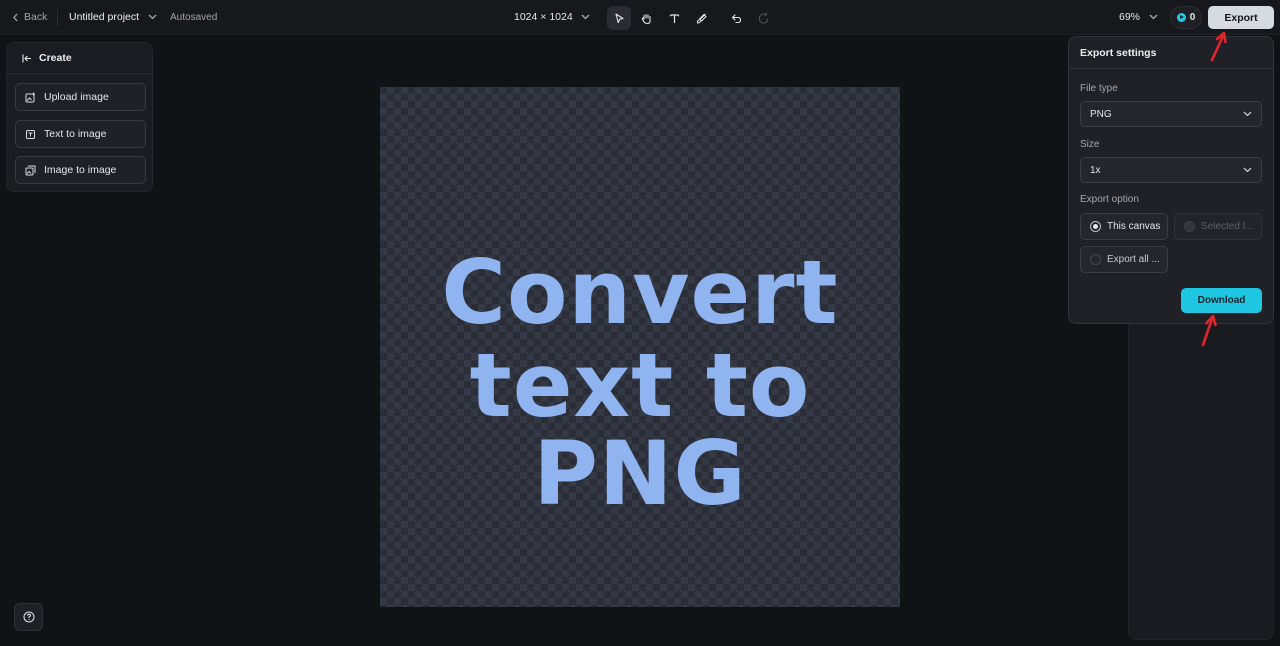  I want to click on size-label: Size, so click(1090, 144).